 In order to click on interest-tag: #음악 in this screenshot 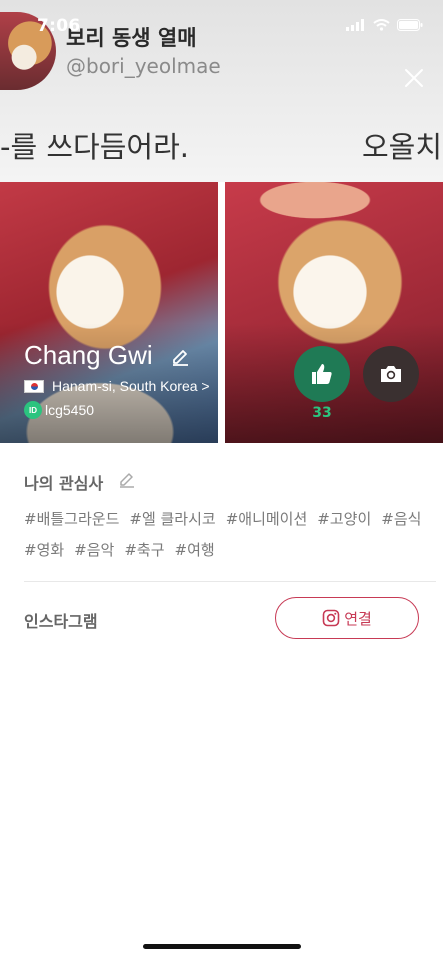, I will do `click(94, 549)`.